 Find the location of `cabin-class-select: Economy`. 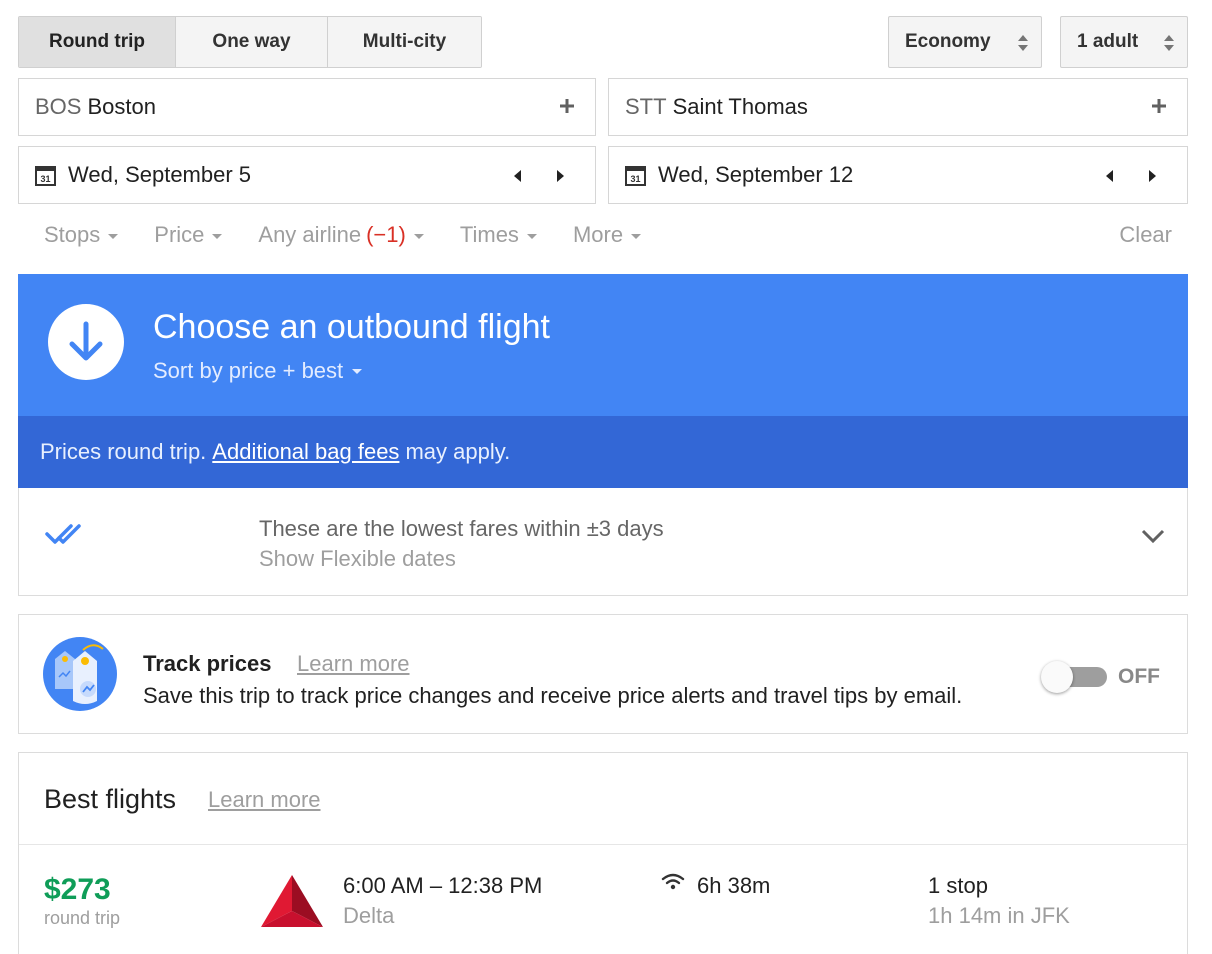

cabin-class-select: Economy is located at coordinates (965, 42).